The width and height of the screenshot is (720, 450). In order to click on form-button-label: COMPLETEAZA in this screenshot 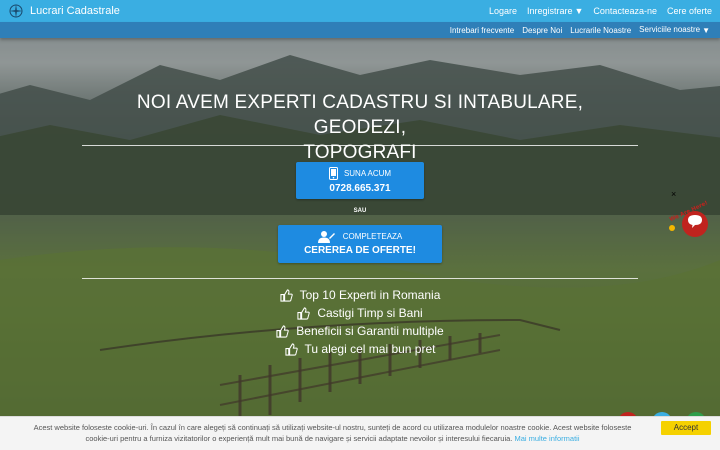, I will do `click(372, 236)`.